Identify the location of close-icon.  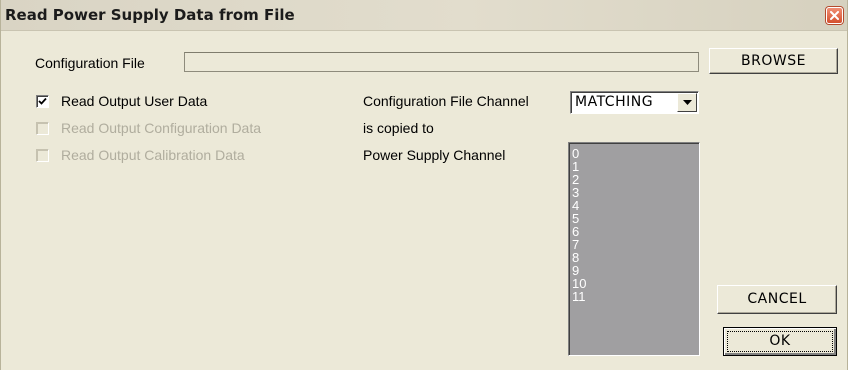
(834, 15).